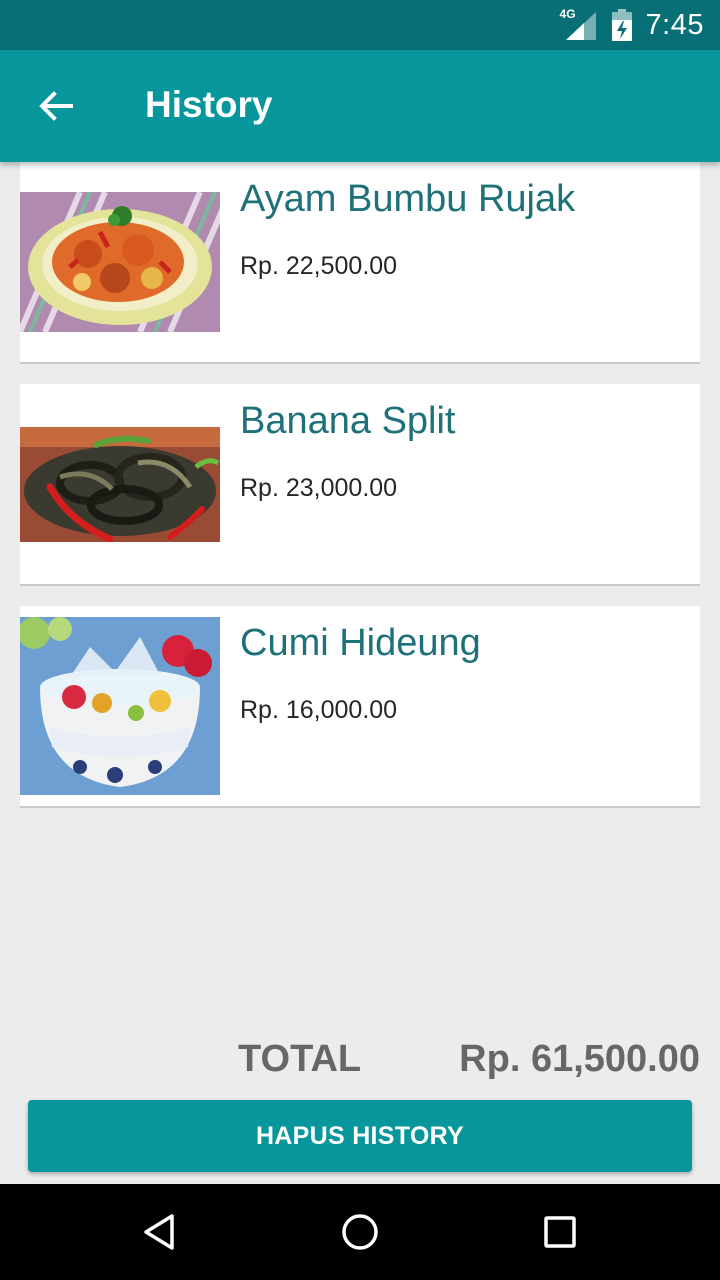 Image resolution: width=720 pixels, height=1280 pixels. What do you see at coordinates (319, 488) in the screenshot?
I see `item-price: Rp. 23,000.00` at bounding box center [319, 488].